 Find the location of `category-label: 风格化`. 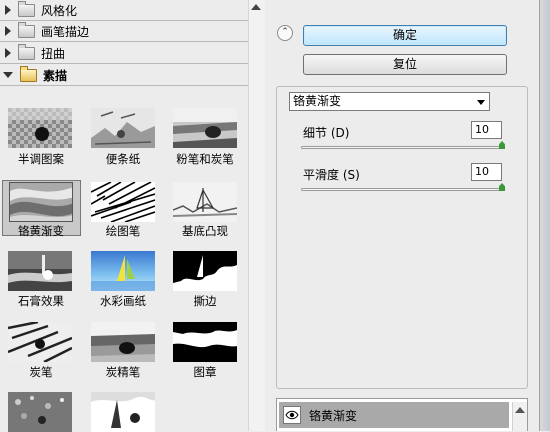

category-label: 风格化 is located at coordinates (59, 10).